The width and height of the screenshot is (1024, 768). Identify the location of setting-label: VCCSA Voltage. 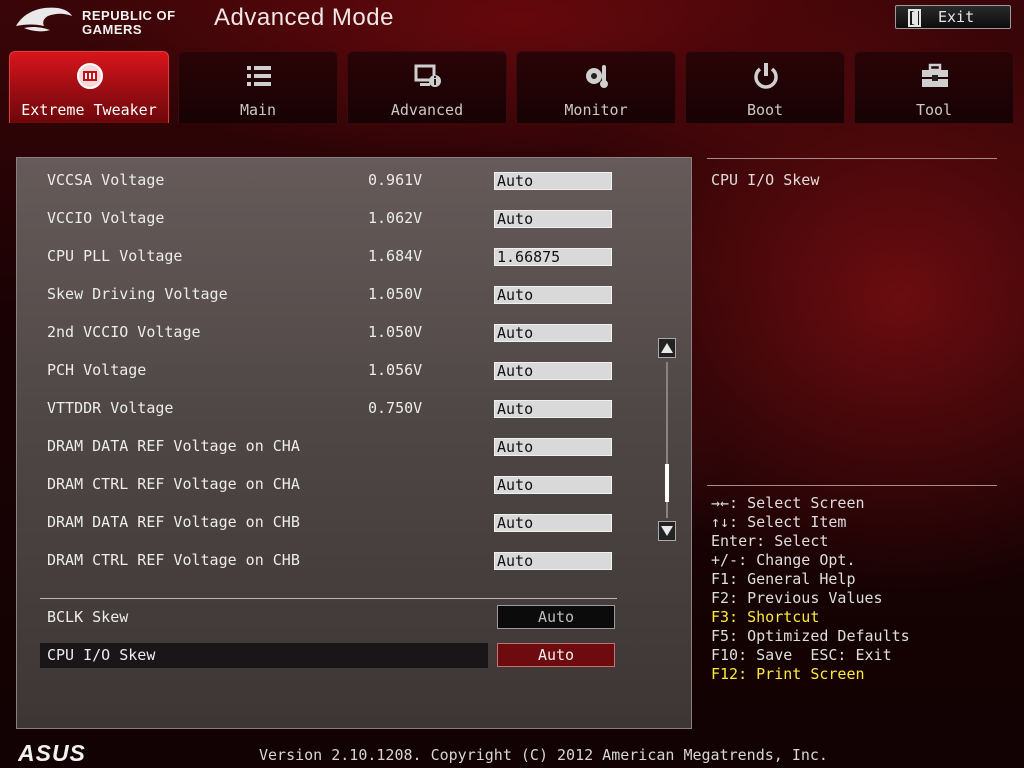
(106, 180).